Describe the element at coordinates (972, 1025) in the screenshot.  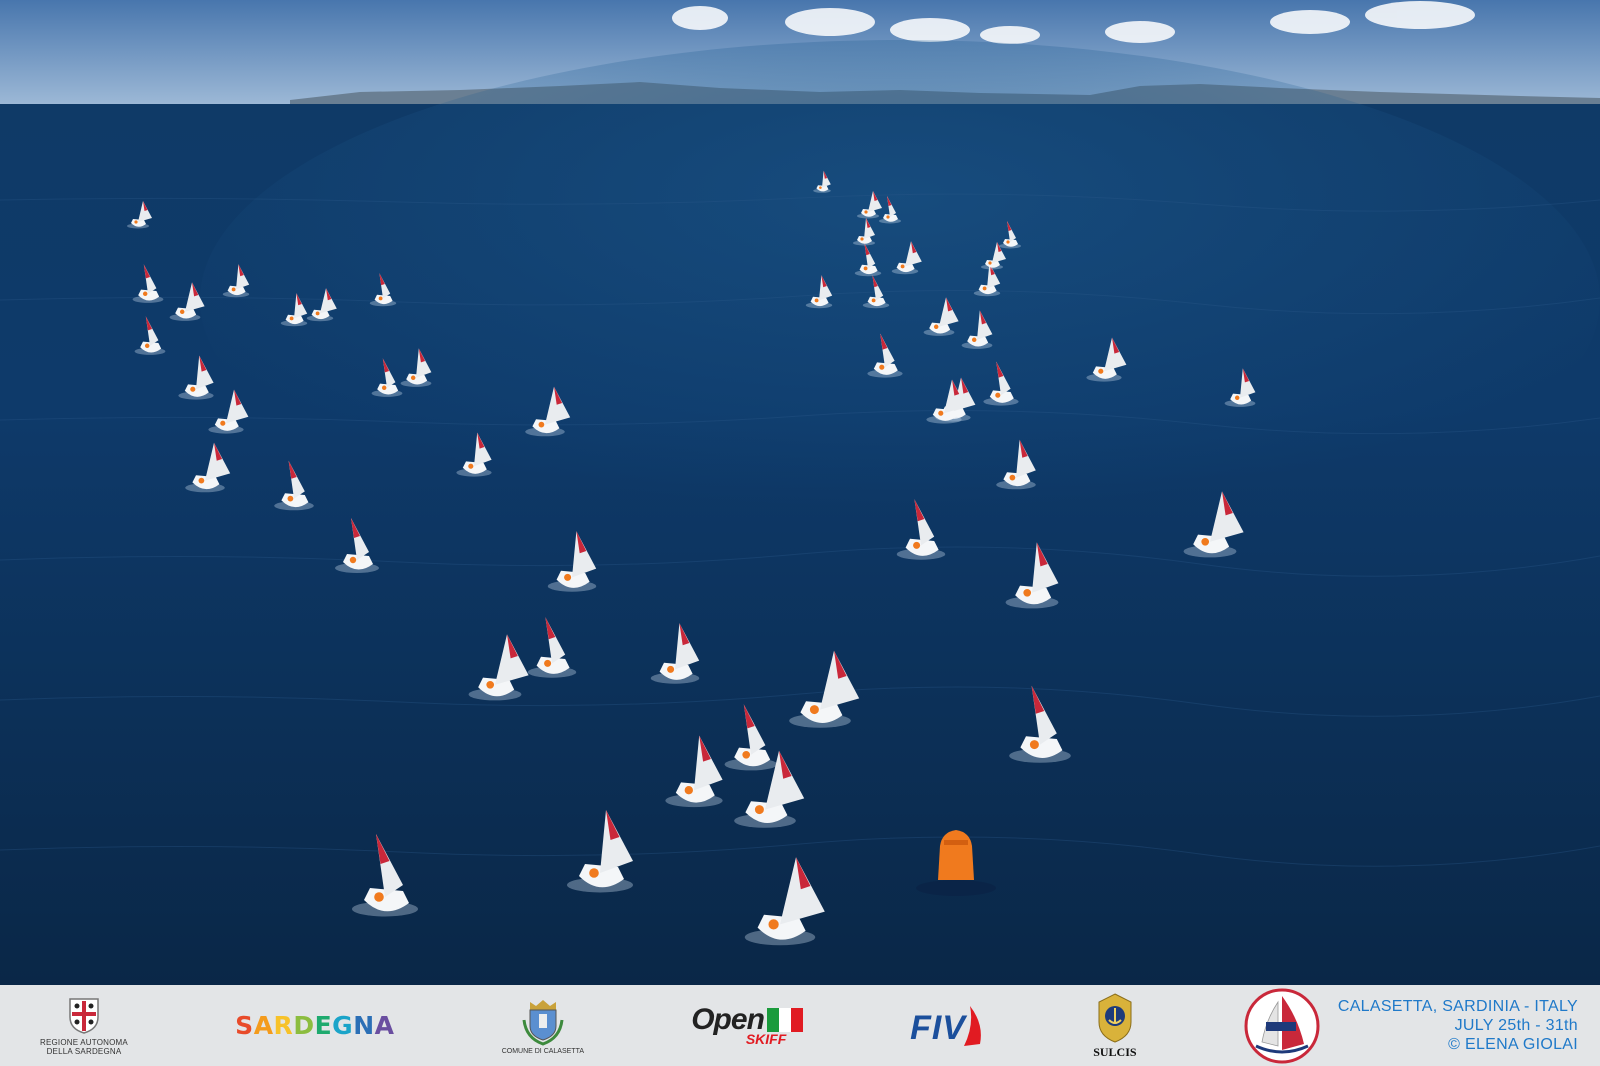
I see `fiv-sail-icon` at that location.